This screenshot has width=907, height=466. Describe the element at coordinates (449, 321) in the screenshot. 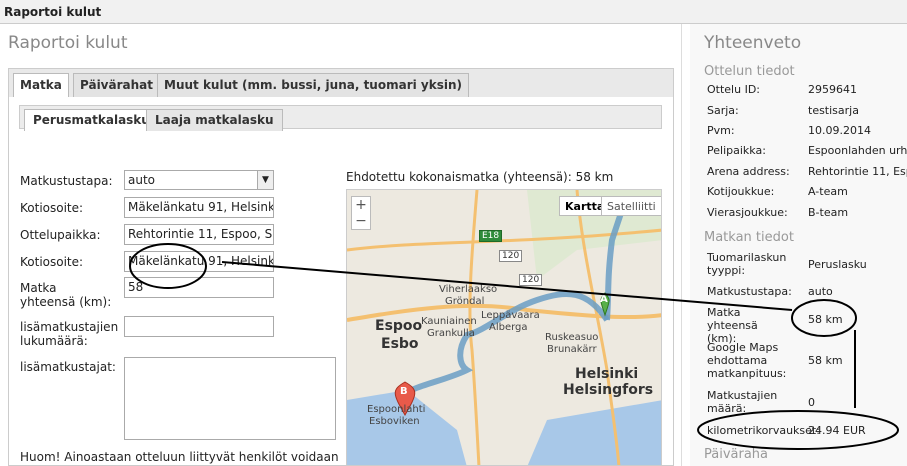

I see `map-label-kauniainen: Kauniainen` at that location.